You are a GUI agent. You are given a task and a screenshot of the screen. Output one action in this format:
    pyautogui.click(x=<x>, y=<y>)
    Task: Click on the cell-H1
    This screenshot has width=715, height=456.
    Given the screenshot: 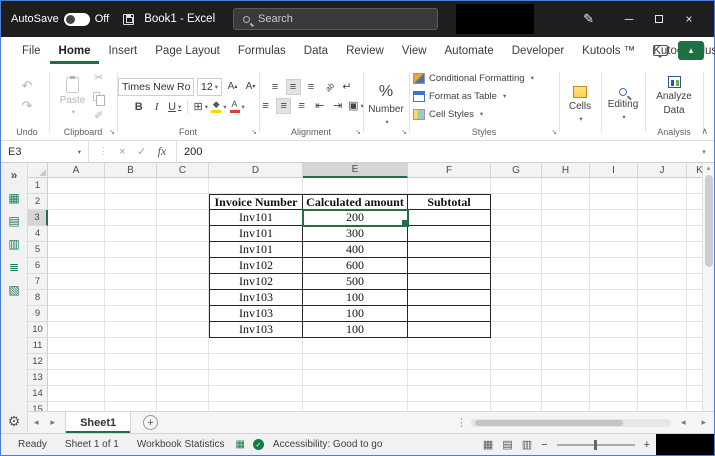 What is the action you would take?
    pyautogui.click(x=566, y=186)
    